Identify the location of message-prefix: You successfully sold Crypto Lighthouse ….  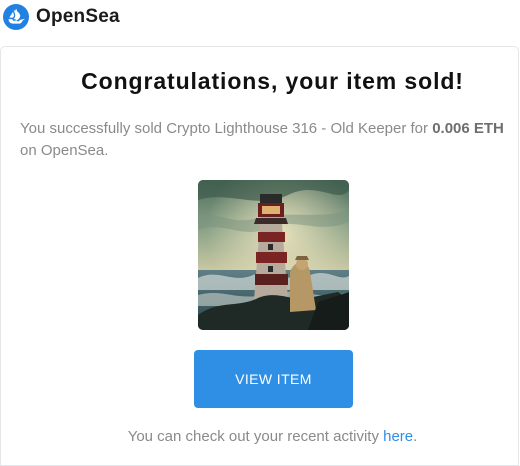
(226, 128).